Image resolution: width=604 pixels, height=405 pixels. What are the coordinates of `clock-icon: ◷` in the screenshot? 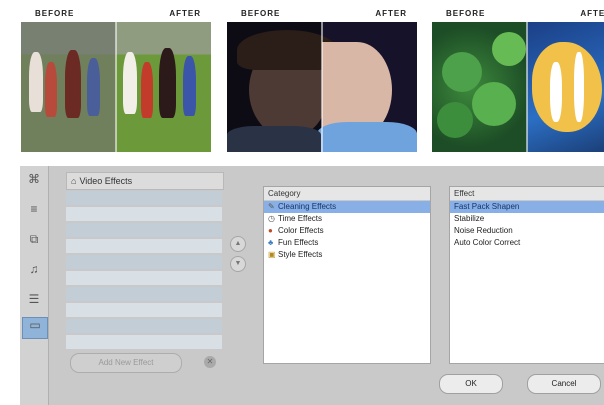 It's located at (271, 218).